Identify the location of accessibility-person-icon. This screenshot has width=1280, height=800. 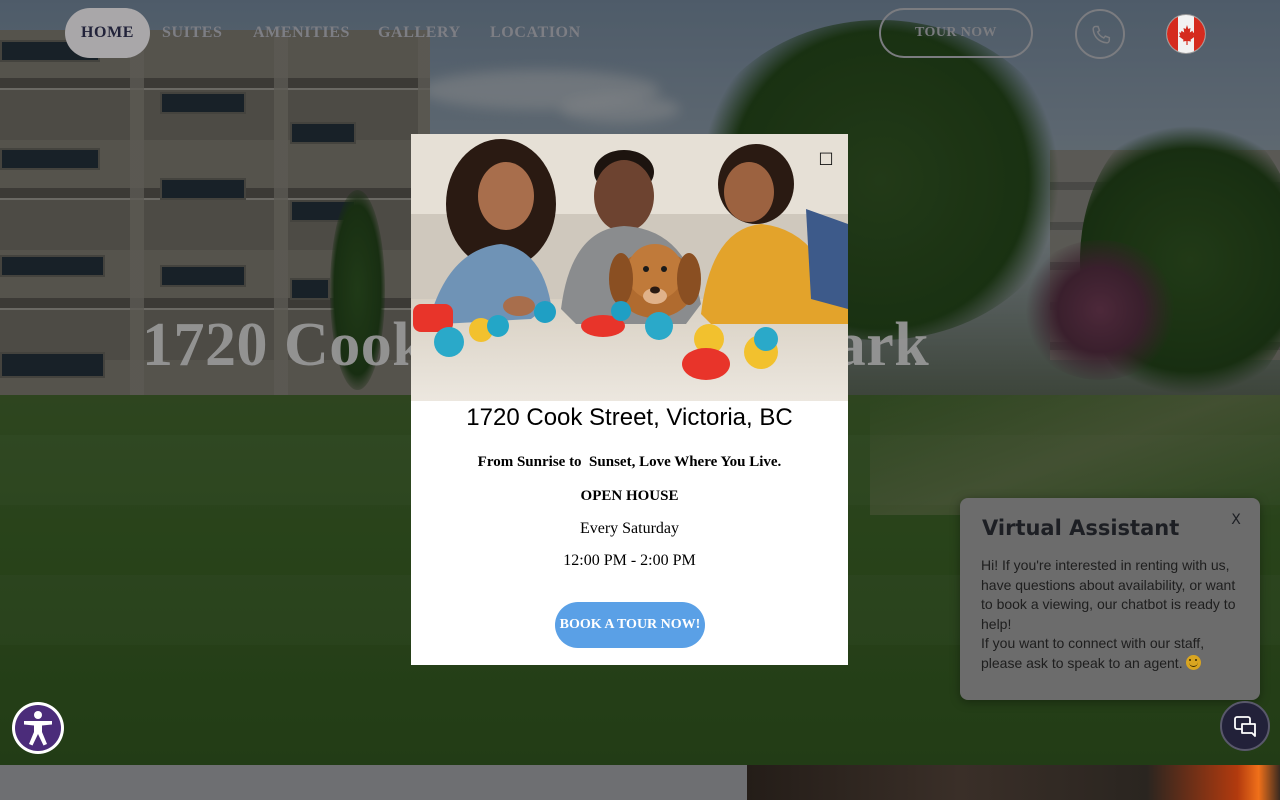
(38, 728).